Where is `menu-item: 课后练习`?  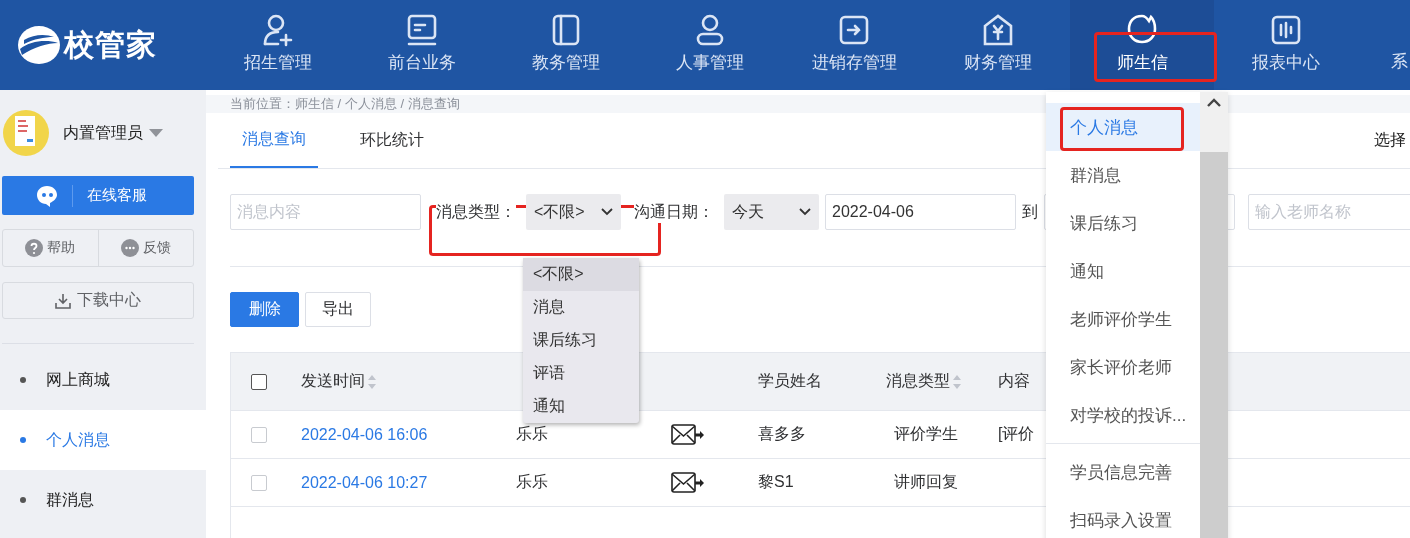
menu-item: 课后练习 is located at coordinates (1123, 223).